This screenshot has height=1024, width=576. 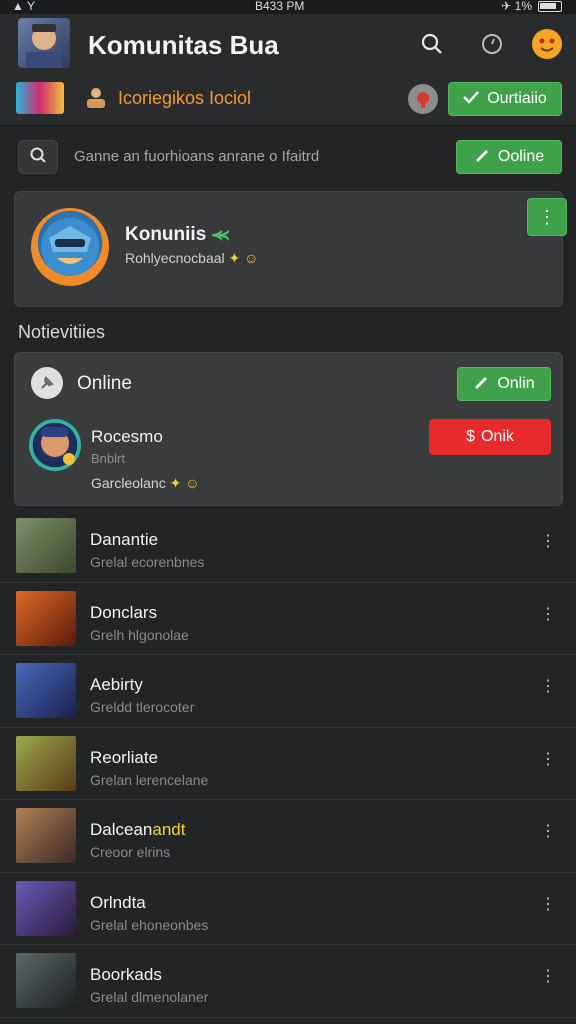 What do you see at coordinates (124, 612) in the screenshot?
I see `list-item-title: Donclars` at bounding box center [124, 612].